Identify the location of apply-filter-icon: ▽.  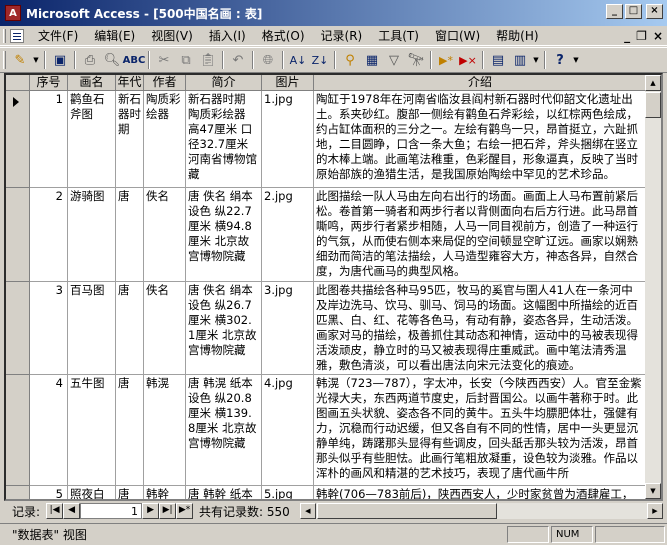
(394, 60).